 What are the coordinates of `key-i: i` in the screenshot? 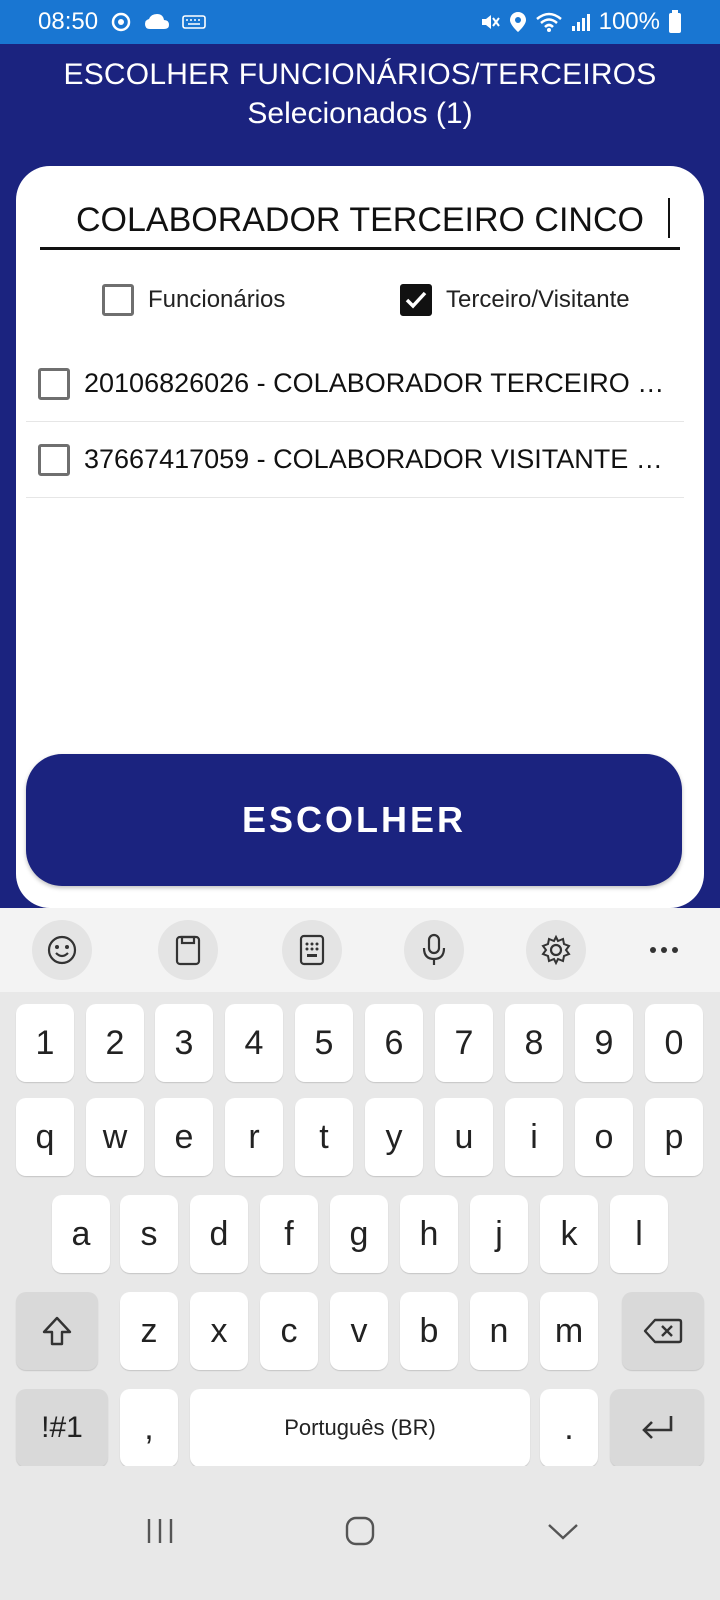 It's located at (534, 1137).